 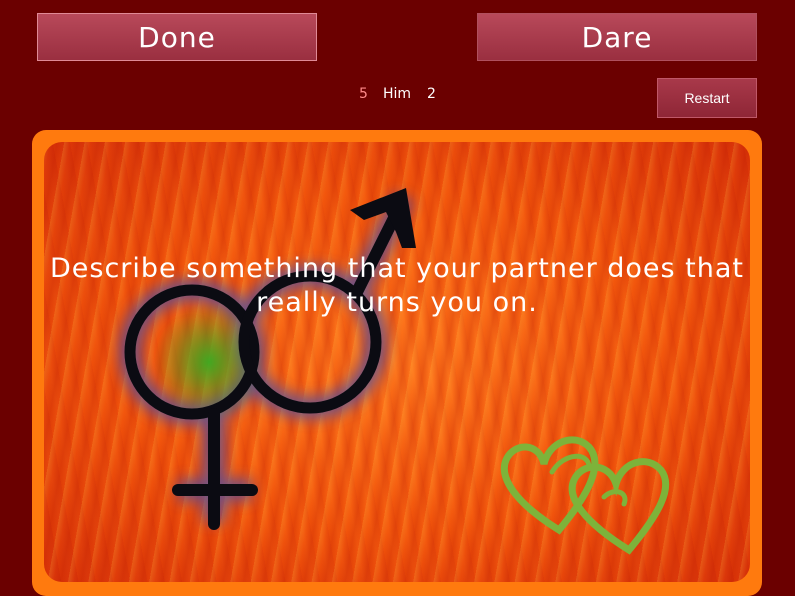 What do you see at coordinates (617, 37) in the screenshot?
I see `dare-button: Dare` at bounding box center [617, 37].